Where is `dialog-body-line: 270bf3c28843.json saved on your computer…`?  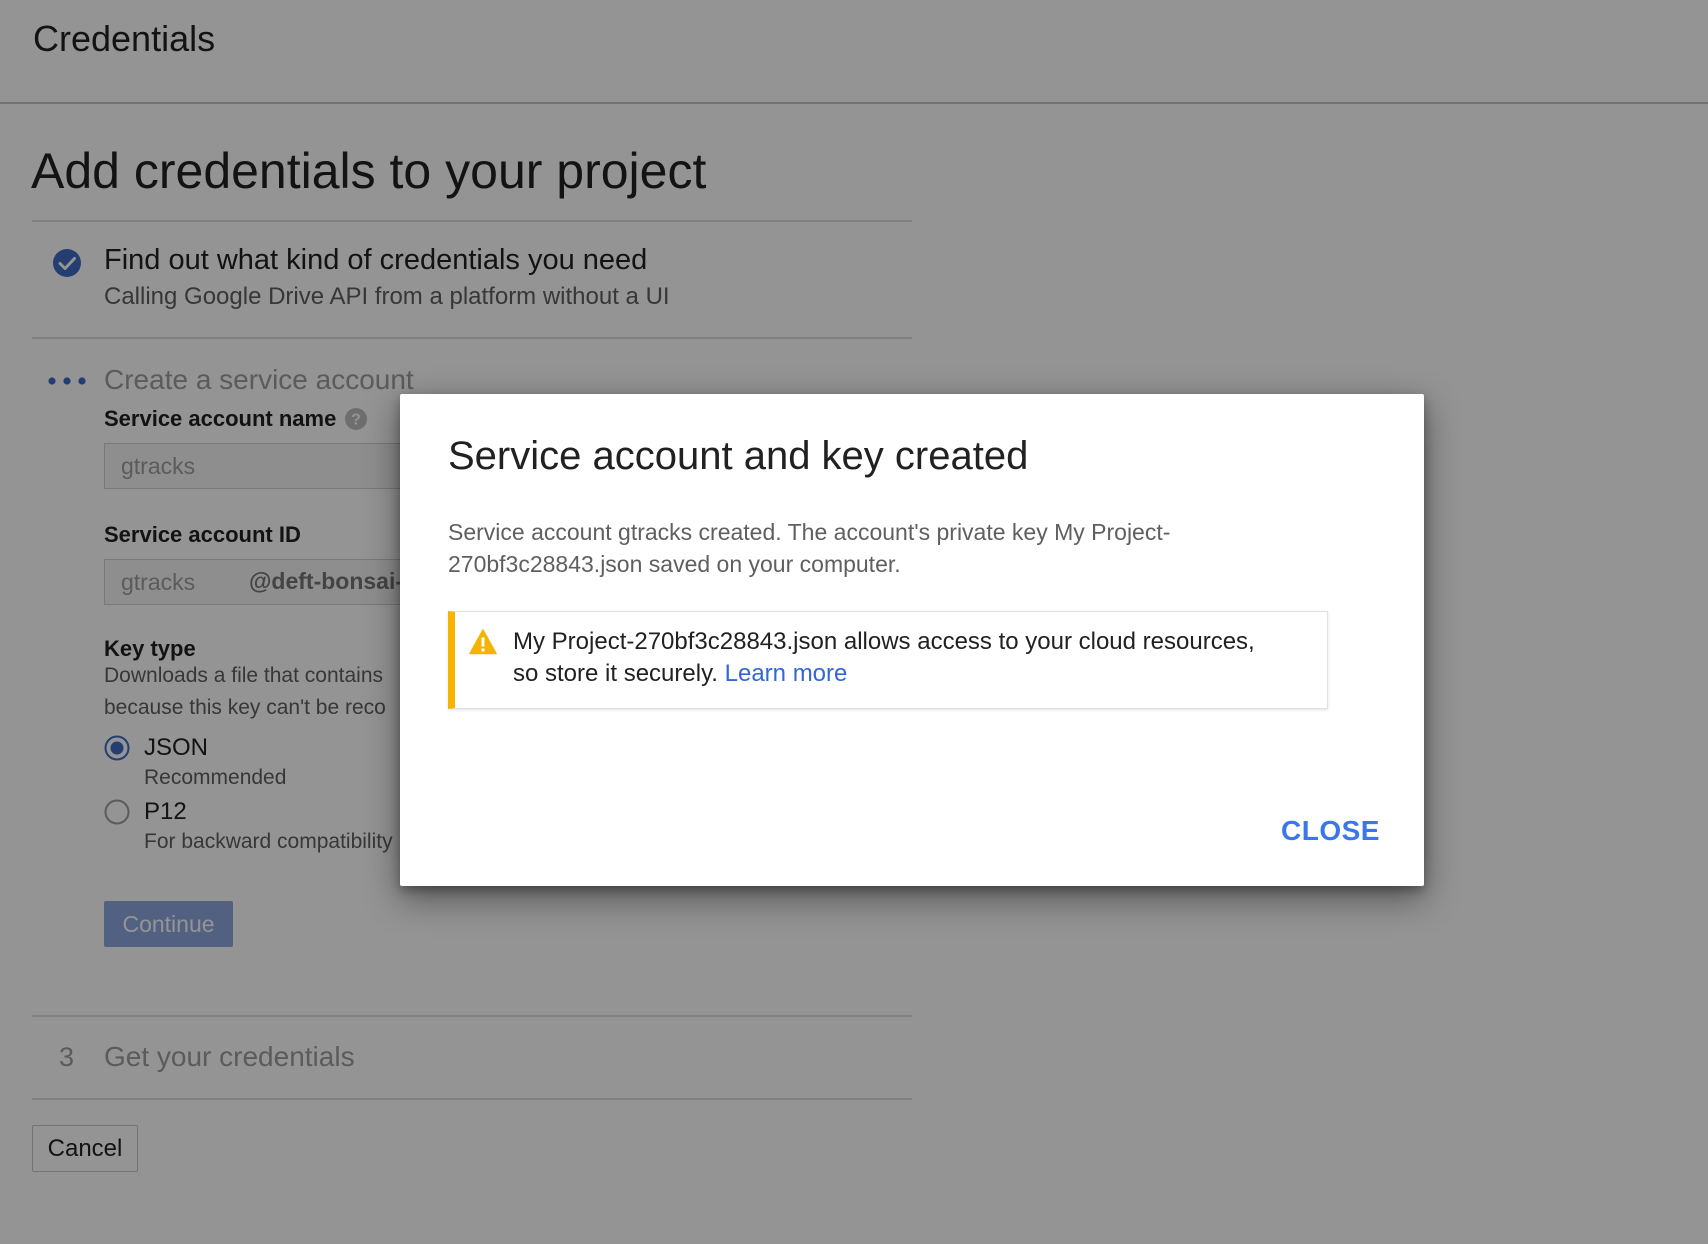 dialog-body-line: 270bf3c28843.json saved on your computer… is located at coordinates (674, 564).